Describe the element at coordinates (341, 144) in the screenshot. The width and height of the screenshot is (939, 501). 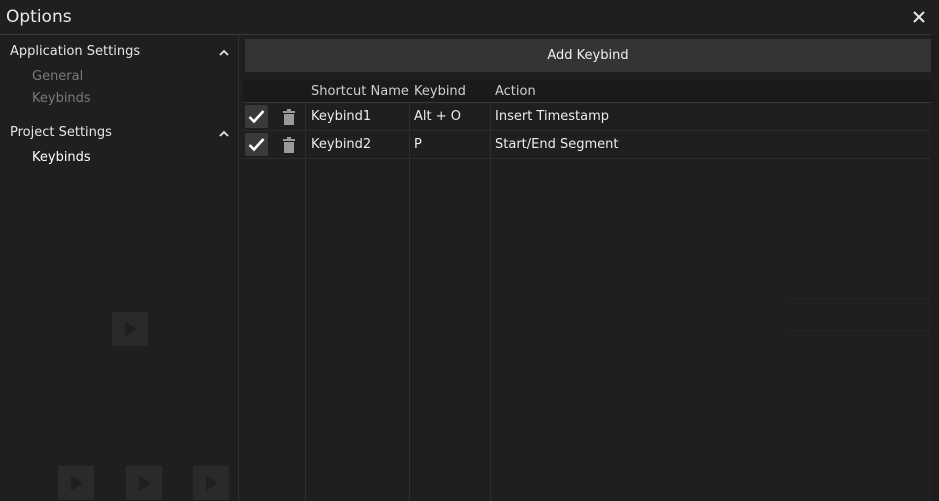
I see `shortcut-name-cell: Keybind2` at that location.